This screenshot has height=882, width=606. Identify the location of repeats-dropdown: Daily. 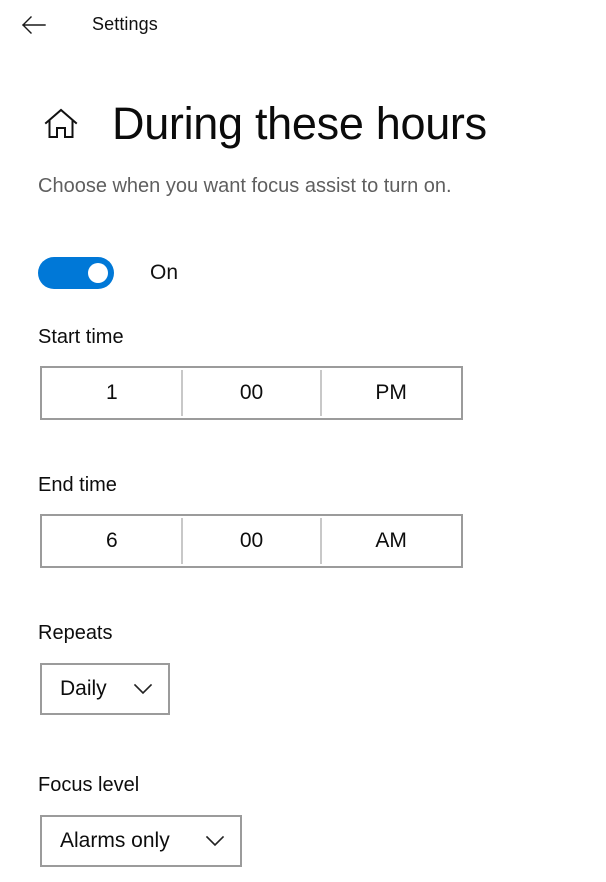
(105, 689).